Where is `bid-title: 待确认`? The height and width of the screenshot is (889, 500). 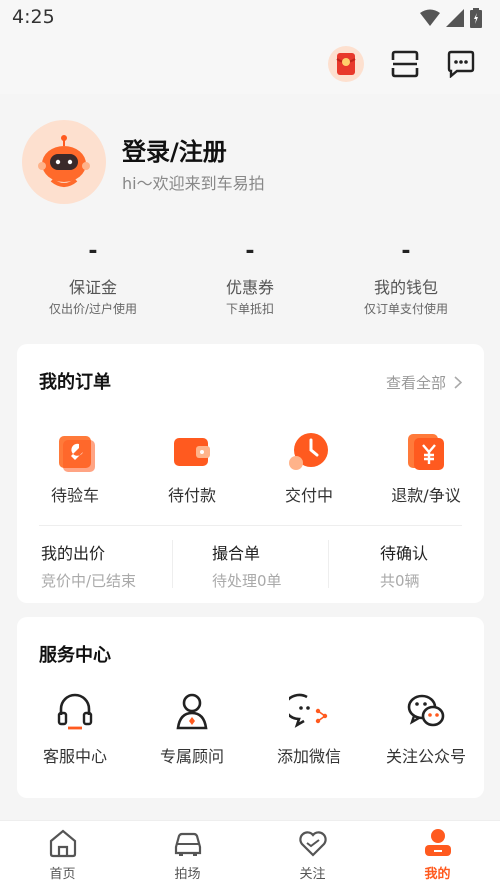
bid-title: 待确认 is located at coordinates (404, 553).